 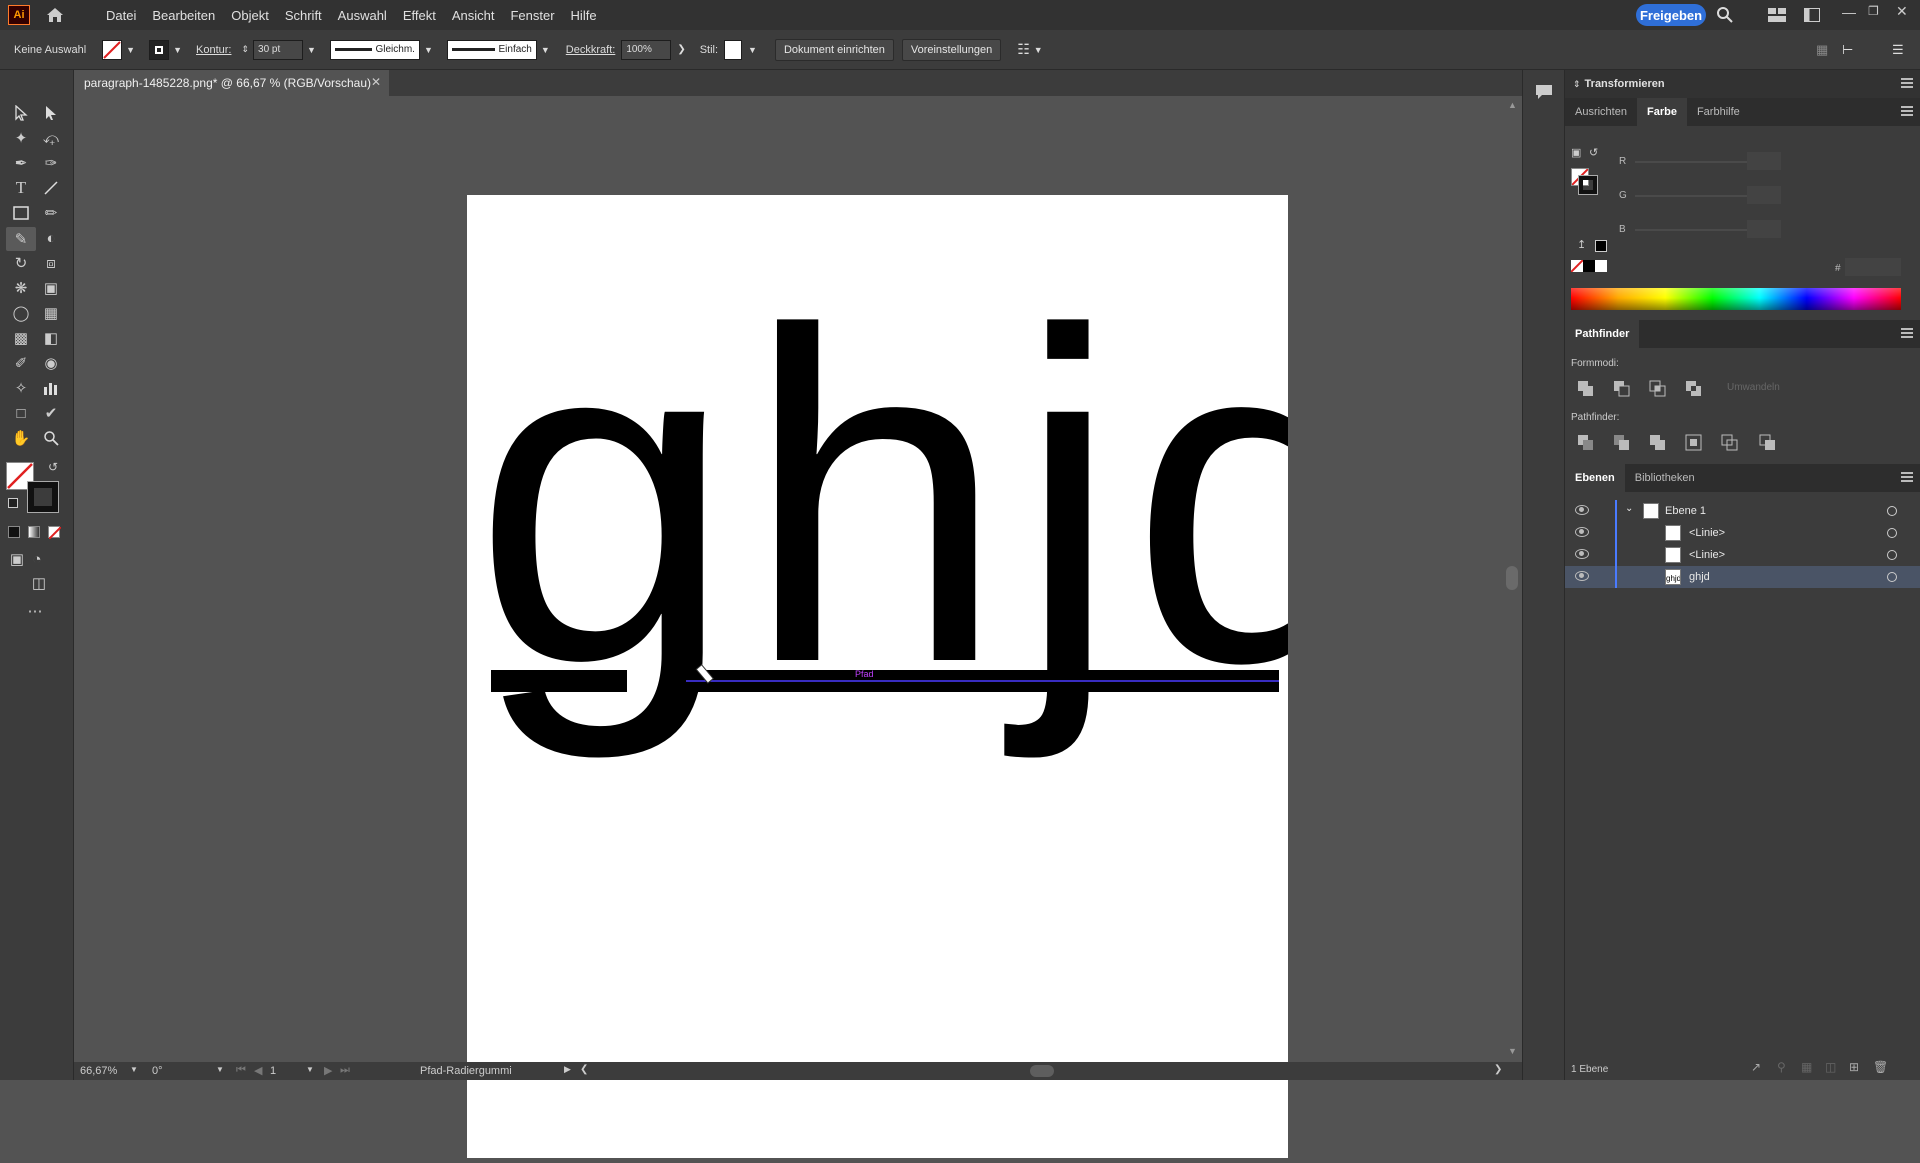 What do you see at coordinates (1629, 508) in the screenshot?
I see `chevron-down-icon: ⌄` at bounding box center [1629, 508].